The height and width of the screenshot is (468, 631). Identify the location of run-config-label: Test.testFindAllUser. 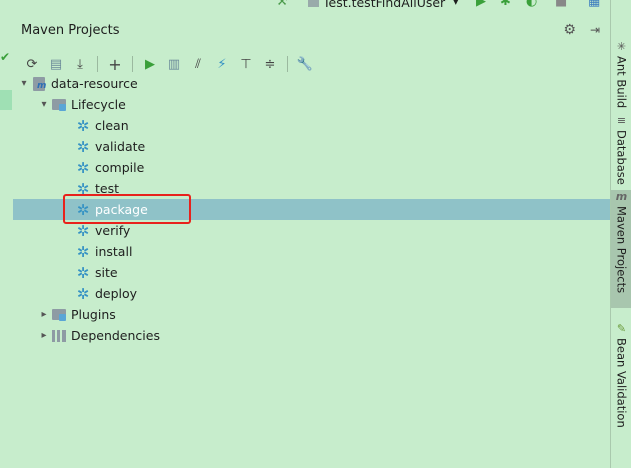
(384, 5).